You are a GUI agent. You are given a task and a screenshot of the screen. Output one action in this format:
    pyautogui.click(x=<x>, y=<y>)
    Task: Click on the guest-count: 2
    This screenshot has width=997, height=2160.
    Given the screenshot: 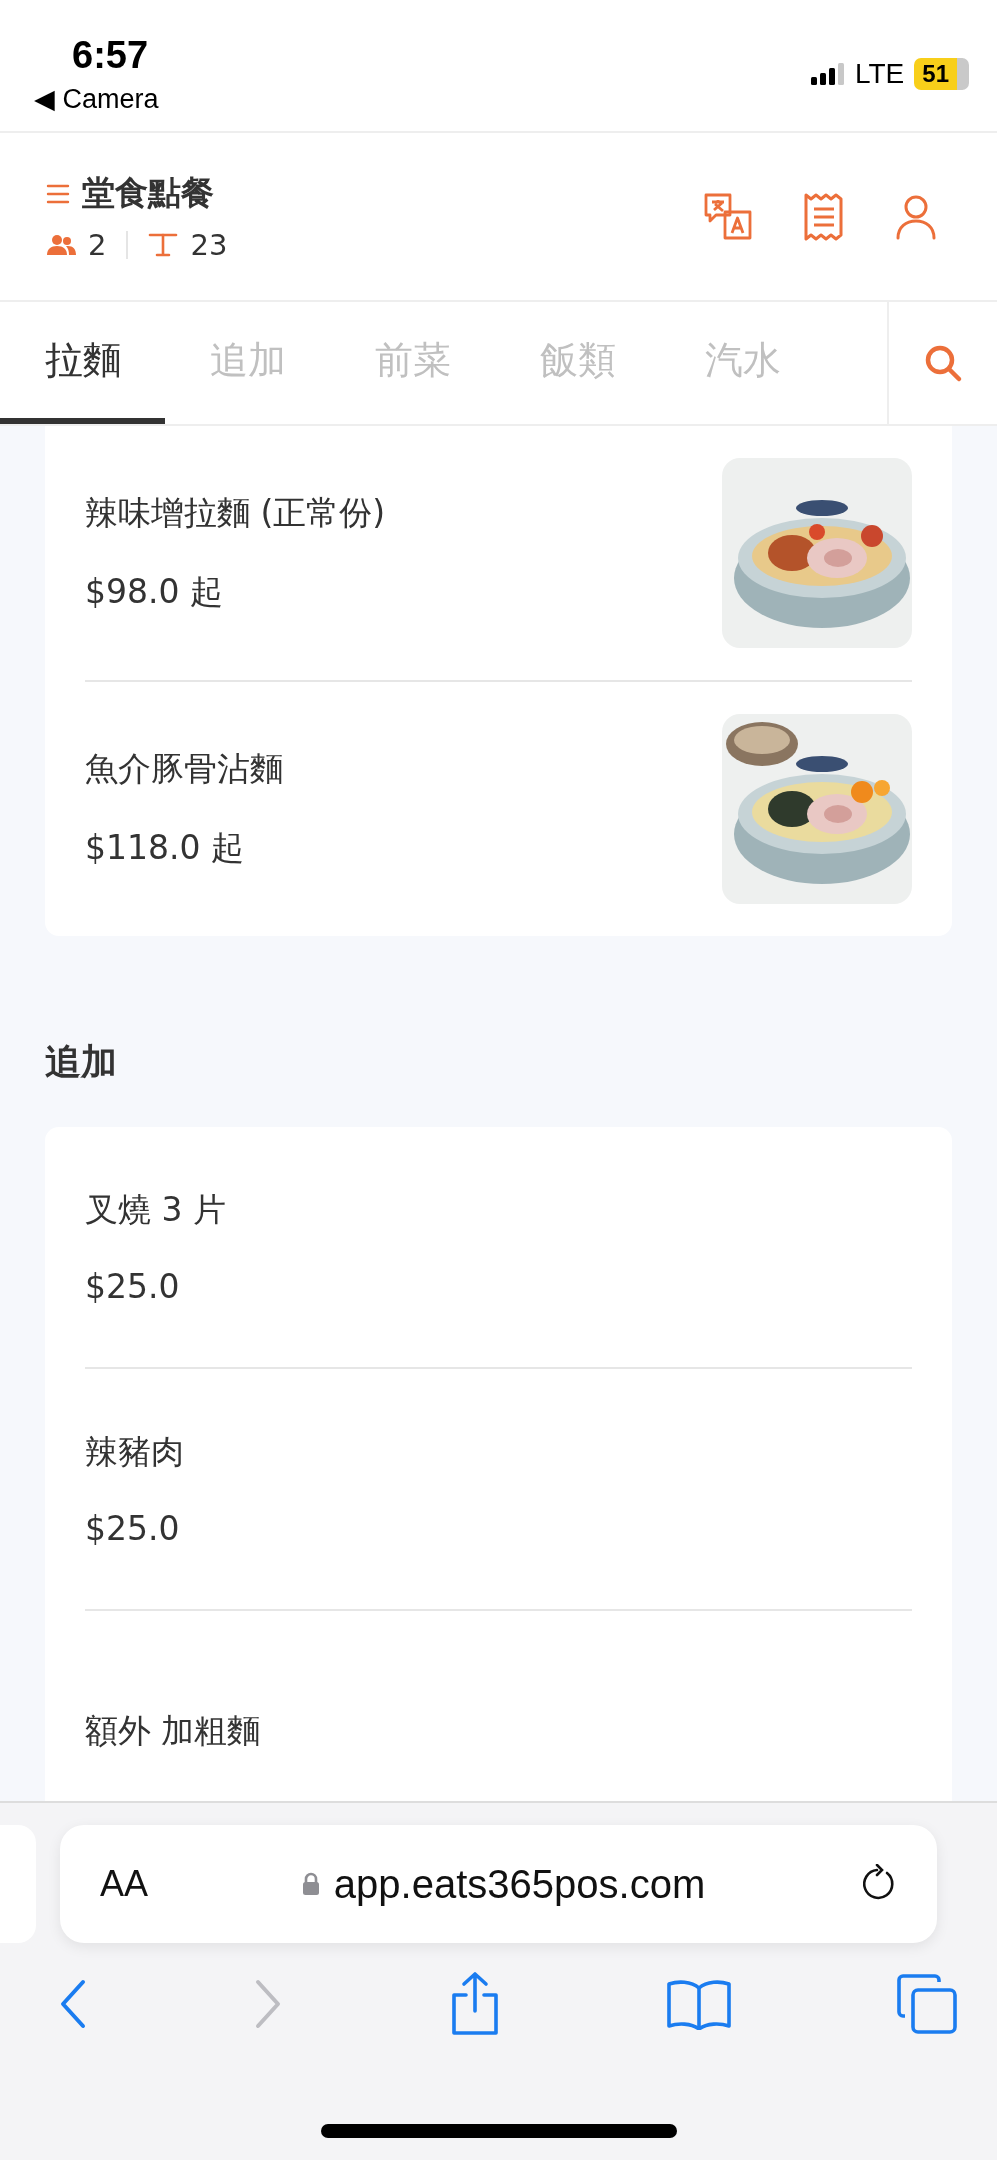 What is the action you would take?
    pyautogui.click(x=97, y=245)
    